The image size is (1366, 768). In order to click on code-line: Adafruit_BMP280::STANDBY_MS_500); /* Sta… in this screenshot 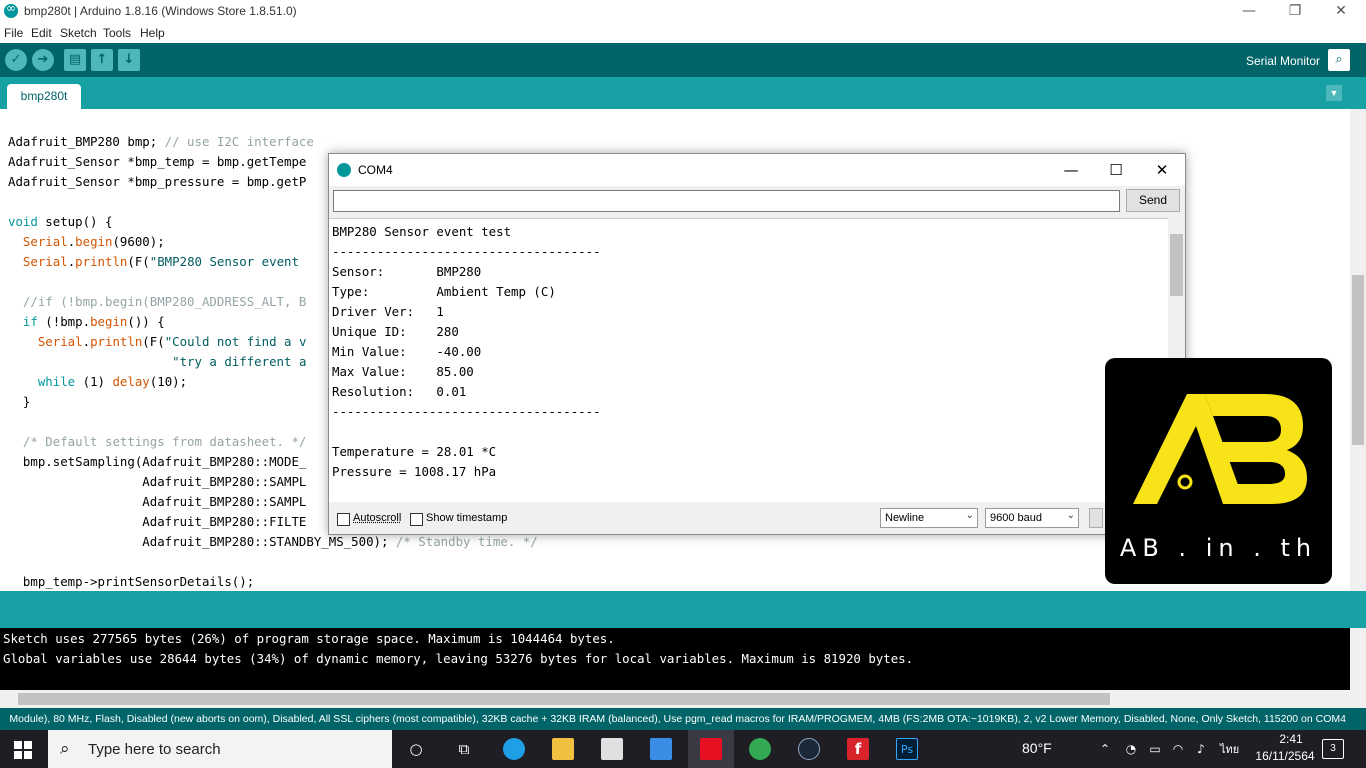, I will do `click(273, 541)`.